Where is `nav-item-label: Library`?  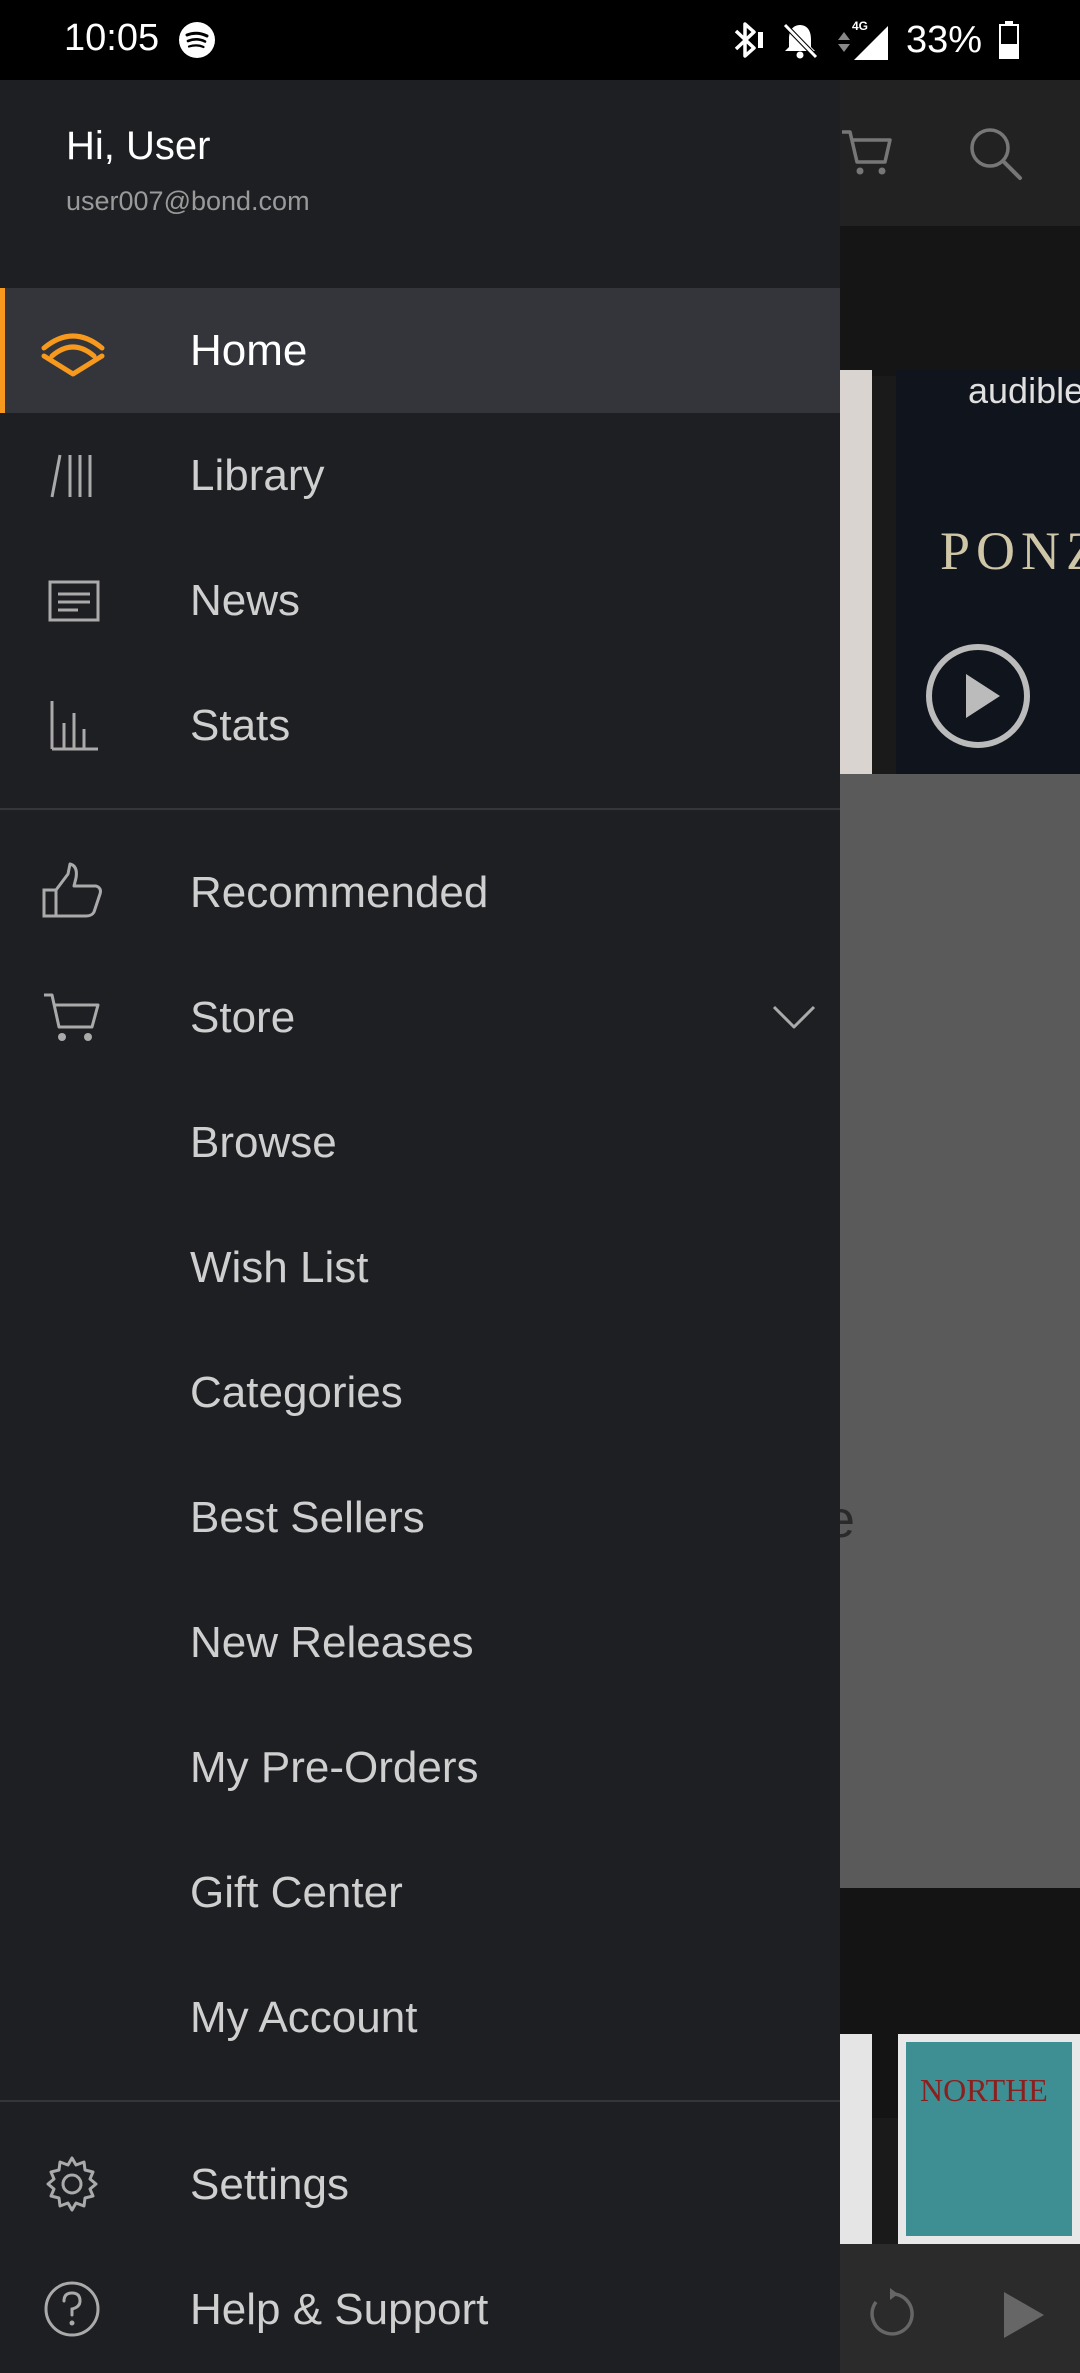
nav-item-label: Library is located at coordinates (257, 475).